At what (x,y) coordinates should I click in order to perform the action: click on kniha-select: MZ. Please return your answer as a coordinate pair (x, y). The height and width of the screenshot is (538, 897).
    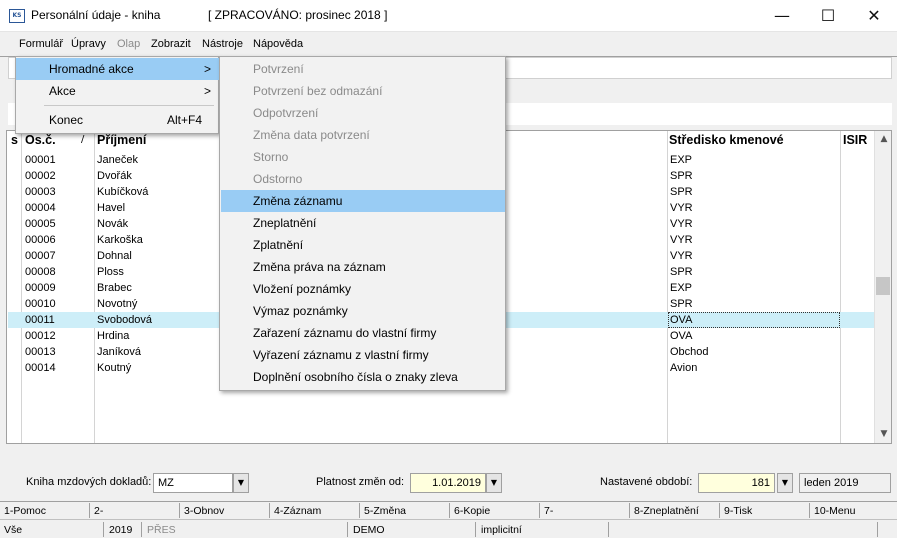
    Looking at the image, I should click on (193, 483).